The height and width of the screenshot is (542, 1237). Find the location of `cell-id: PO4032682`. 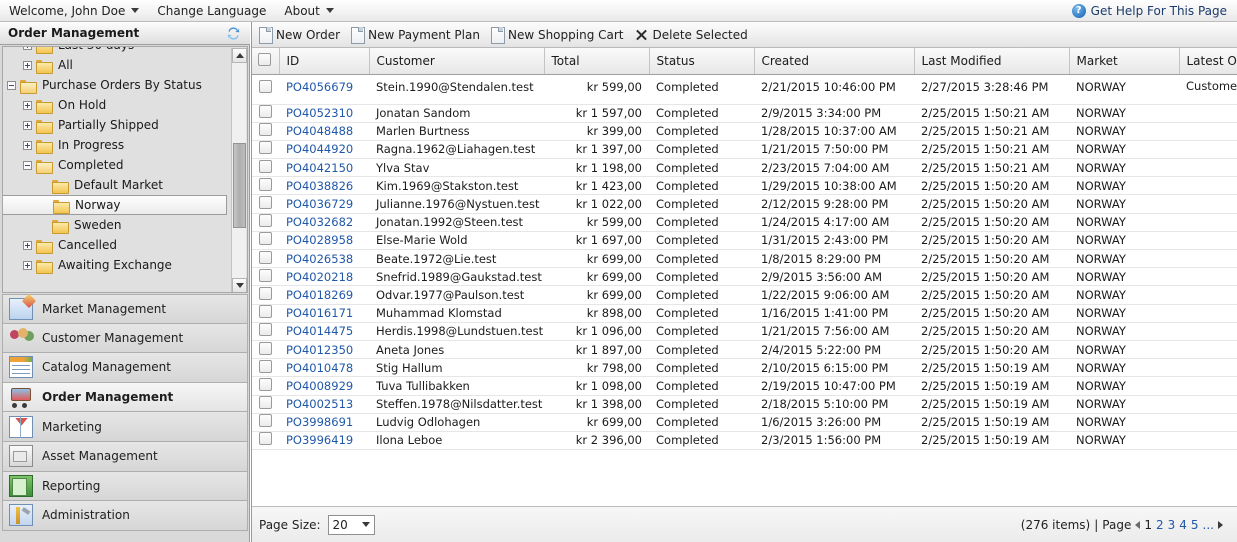

cell-id: PO4032682 is located at coordinates (324, 222).